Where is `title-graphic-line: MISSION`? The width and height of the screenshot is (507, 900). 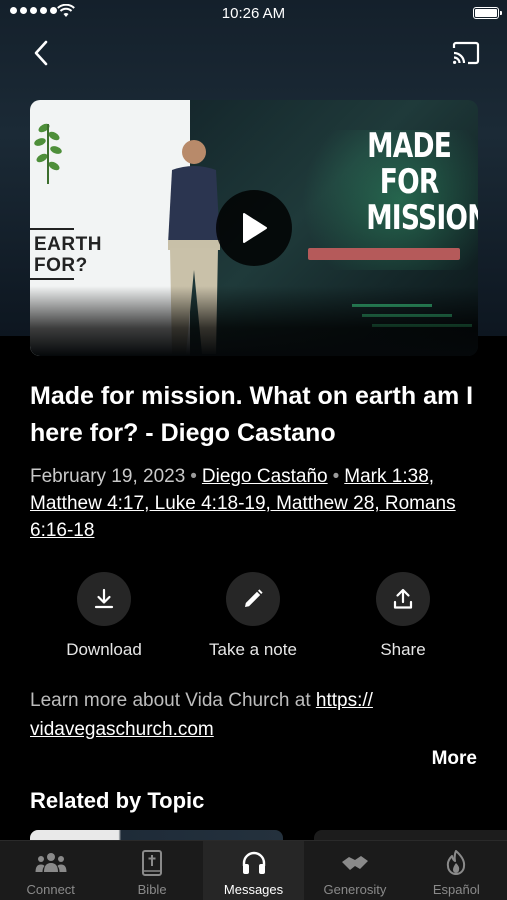
title-graphic-line: MISSION is located at coordinates (422, 218).